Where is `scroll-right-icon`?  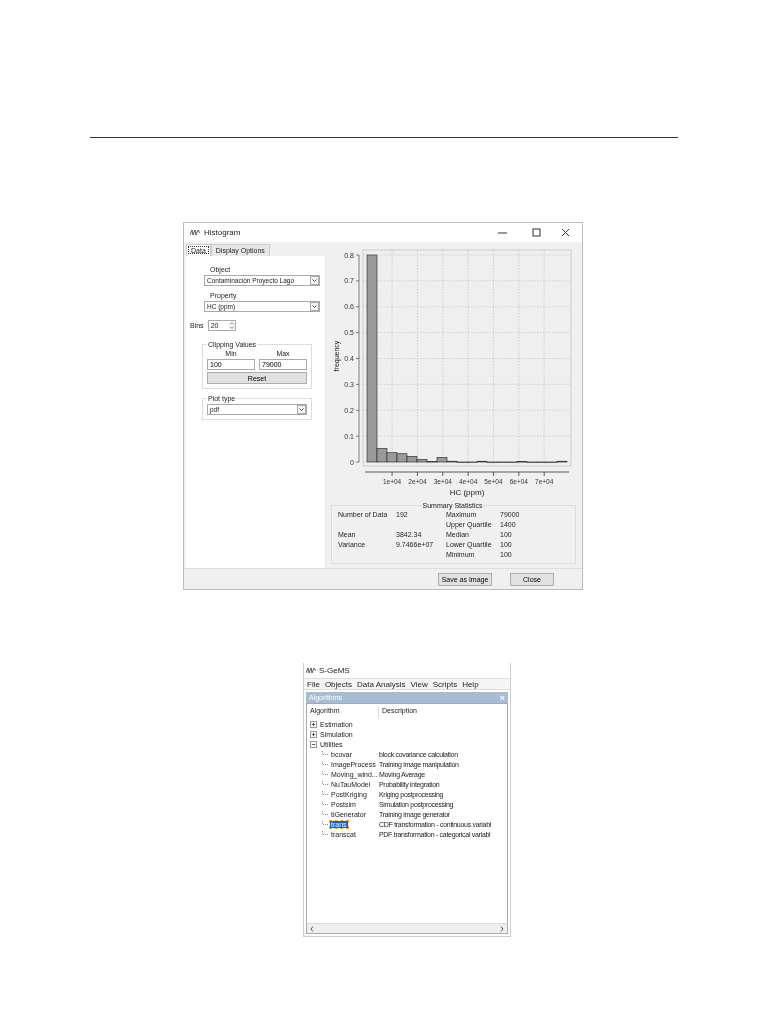 scroll-right-icon is located at coordinates (502, 928).